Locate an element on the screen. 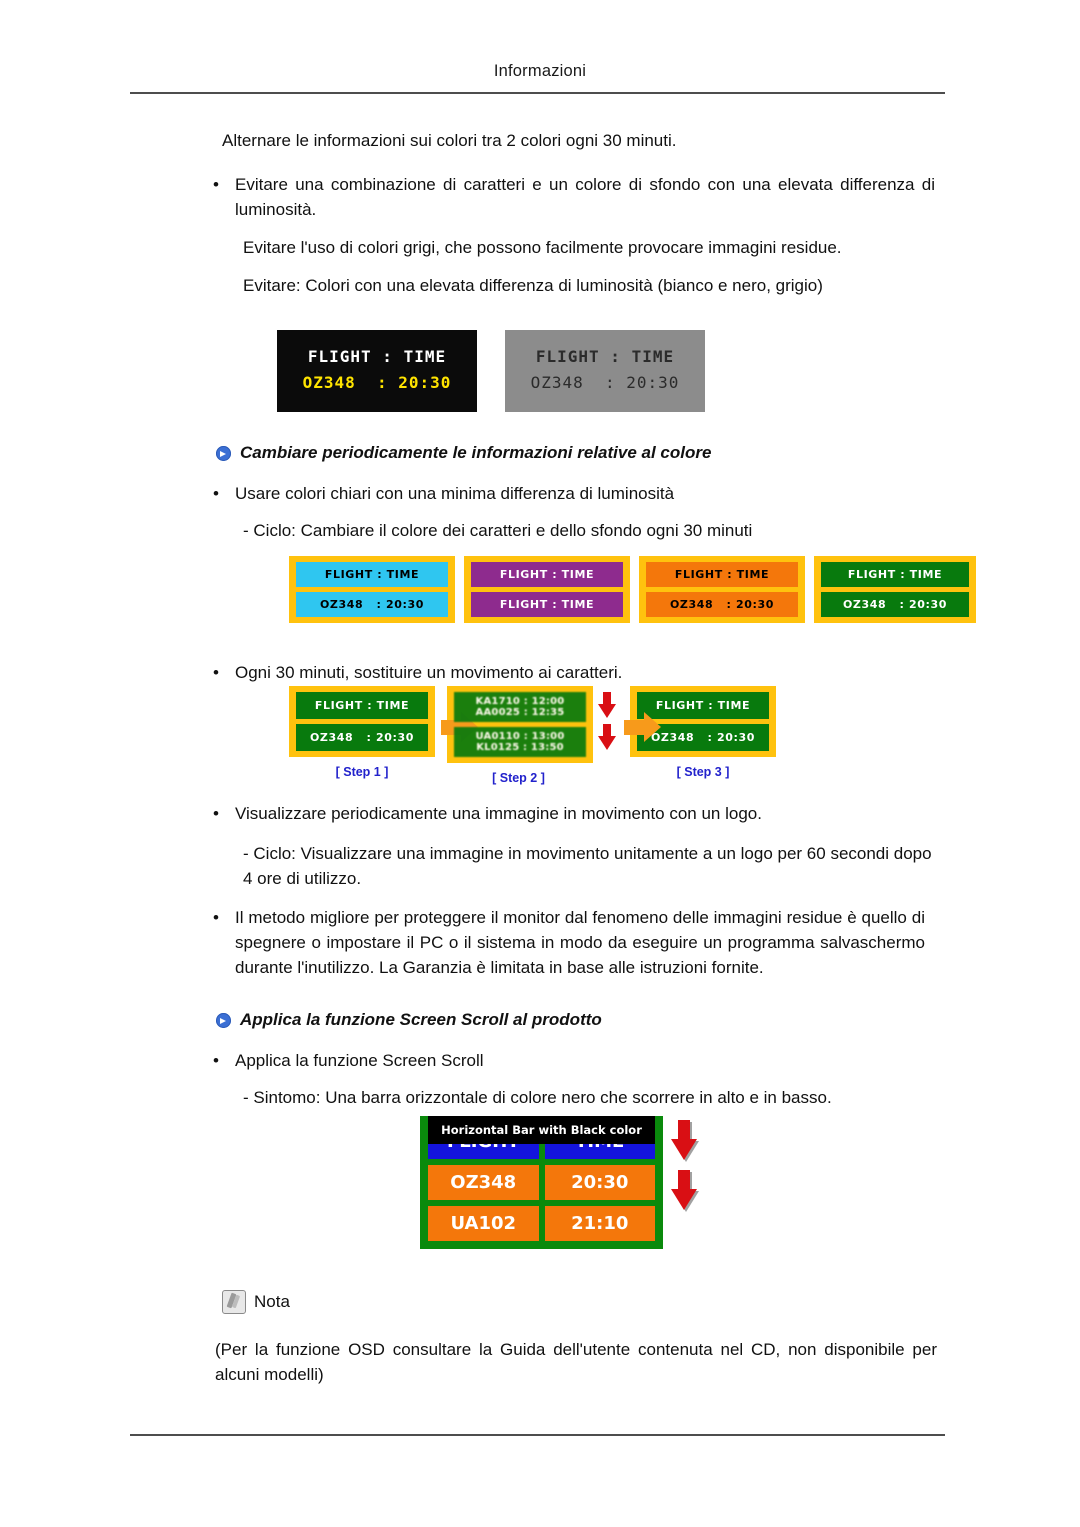 The image size is (1080, 1527). step-2-line2: UA0110 : 13:00 KL0125 : 13:50 is located at coordinates (520, 742).